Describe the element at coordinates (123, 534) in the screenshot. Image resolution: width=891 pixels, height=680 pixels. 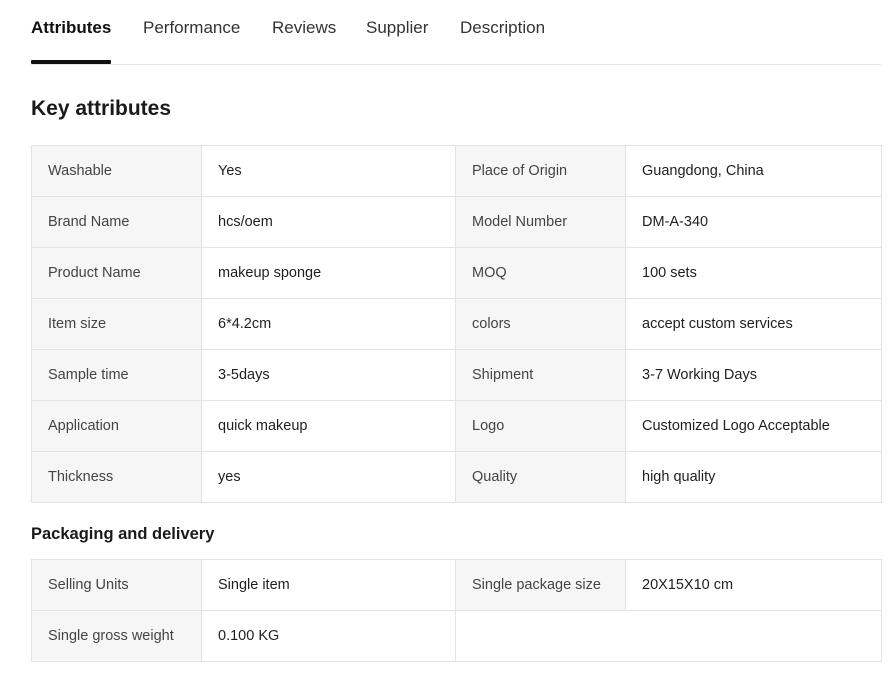
I see `packaging-title: Packaging and delivery` at that location.